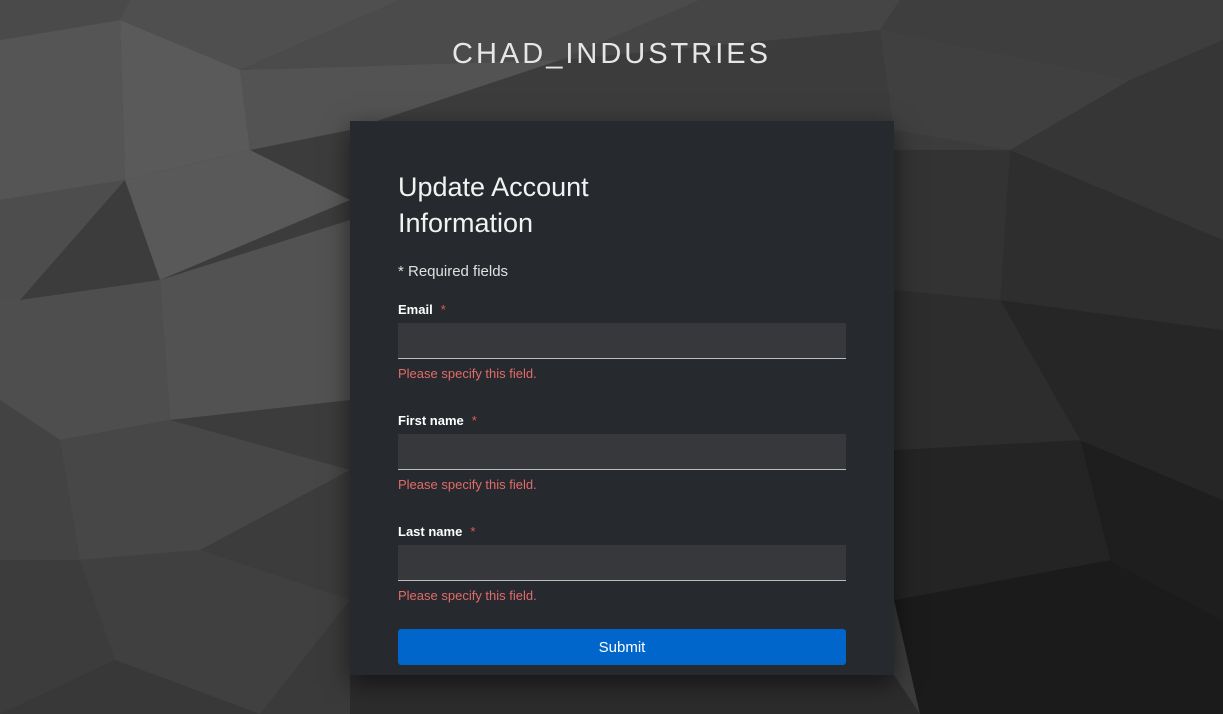  I want to click on first-name-error-message: Please specify this field., so click(467, 484).